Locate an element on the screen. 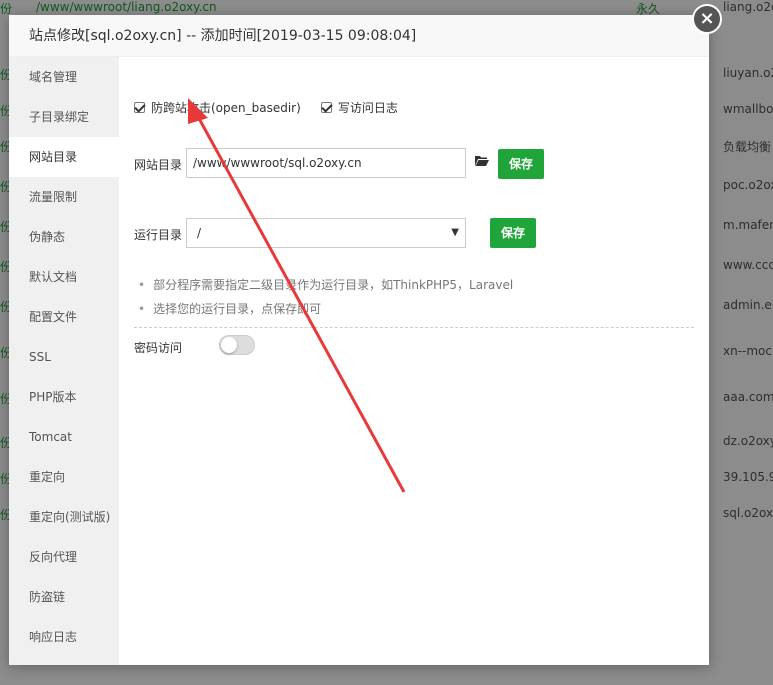 This screenshot has width=773, height=685. toggle-knob is located at coordinates (229, 345).